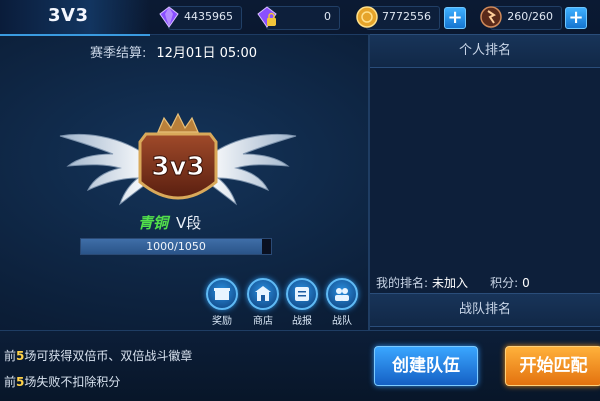  Describe the element at coordinates (504, 283) in the screenshot. I see `points-label: 积分:` at that location.